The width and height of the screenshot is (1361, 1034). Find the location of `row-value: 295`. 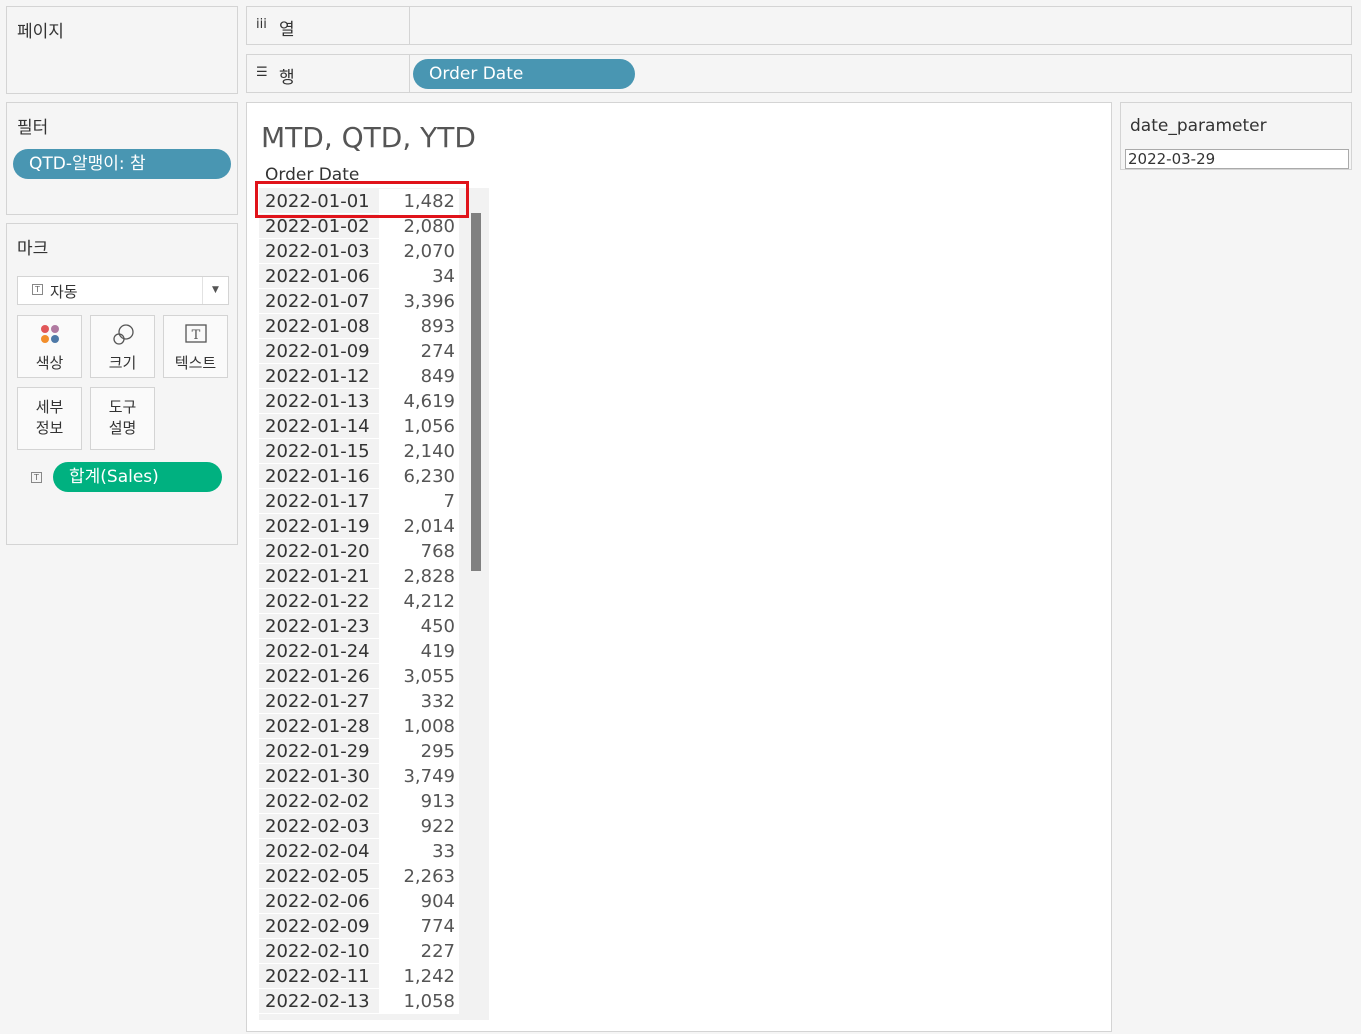

row-value: 295 is located at coordinates (419, 751).